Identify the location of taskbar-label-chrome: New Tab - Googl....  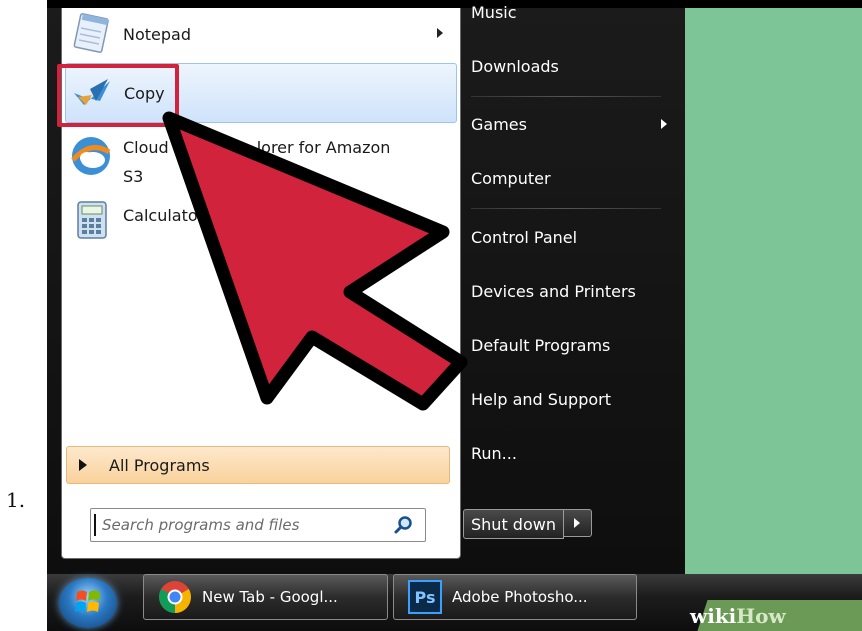
(270, 597).